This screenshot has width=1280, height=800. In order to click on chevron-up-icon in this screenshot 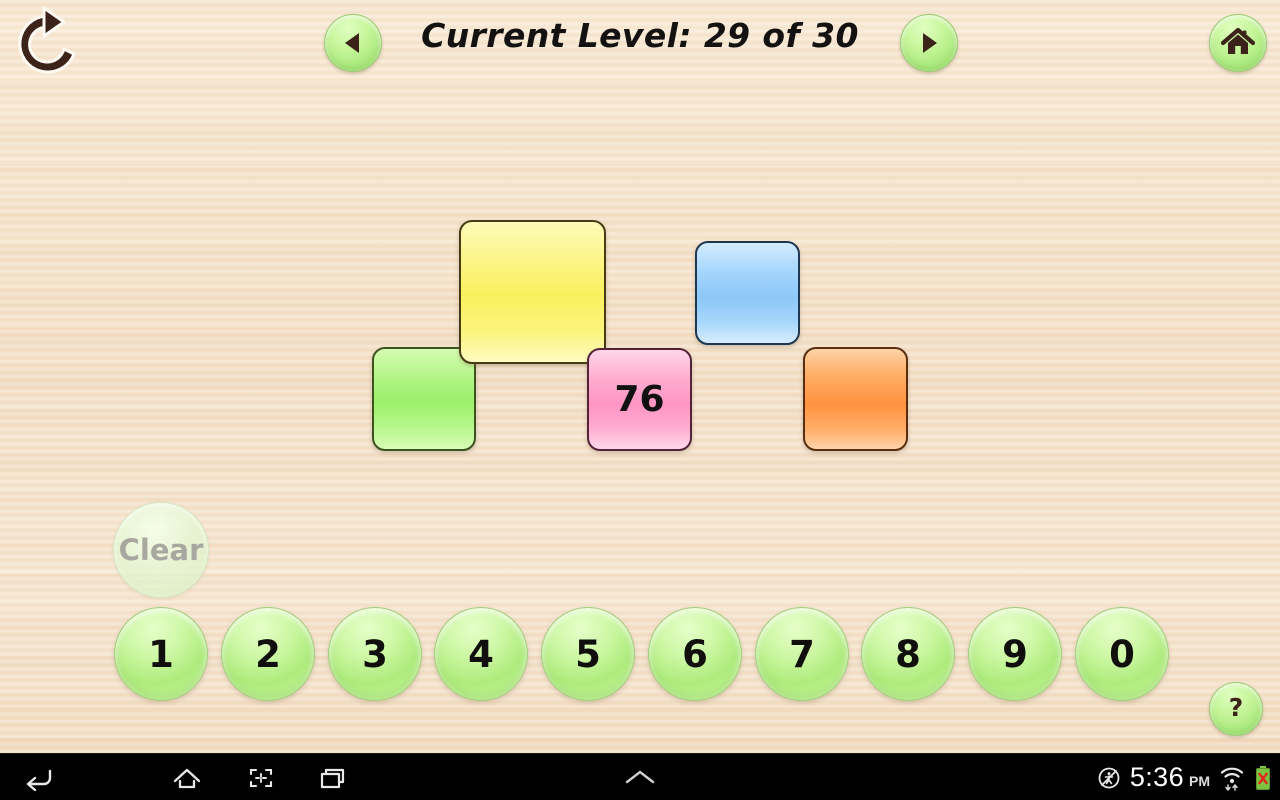, I will do `click(640, 777)`.